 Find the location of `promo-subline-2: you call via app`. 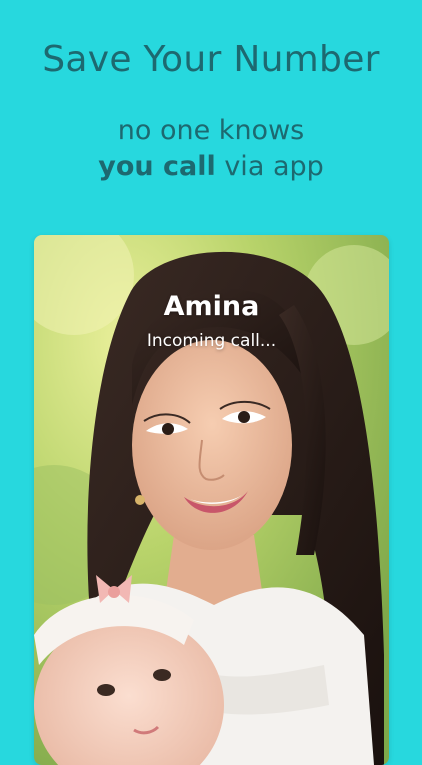

promo-subline-2: you call via app is located at coordinates (211, 166).